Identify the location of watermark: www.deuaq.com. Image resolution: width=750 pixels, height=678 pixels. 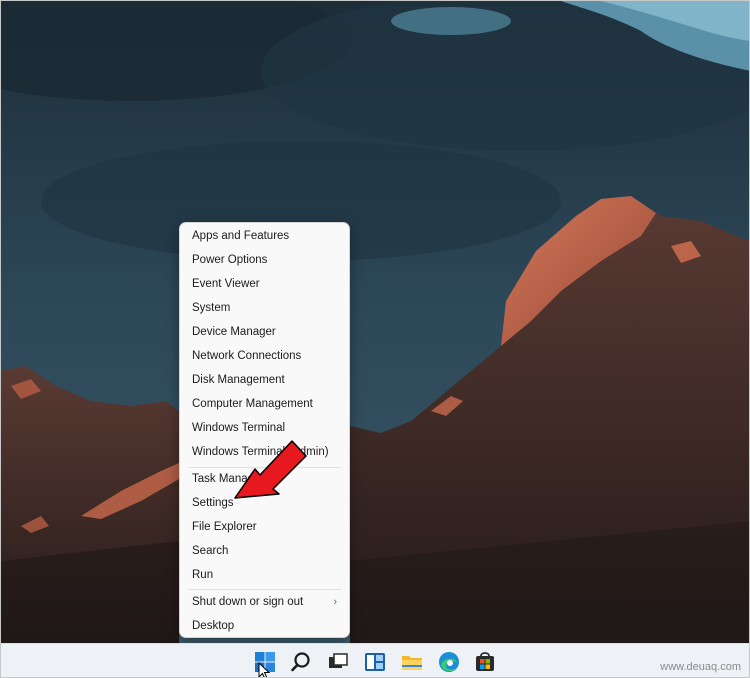
(700, 667).